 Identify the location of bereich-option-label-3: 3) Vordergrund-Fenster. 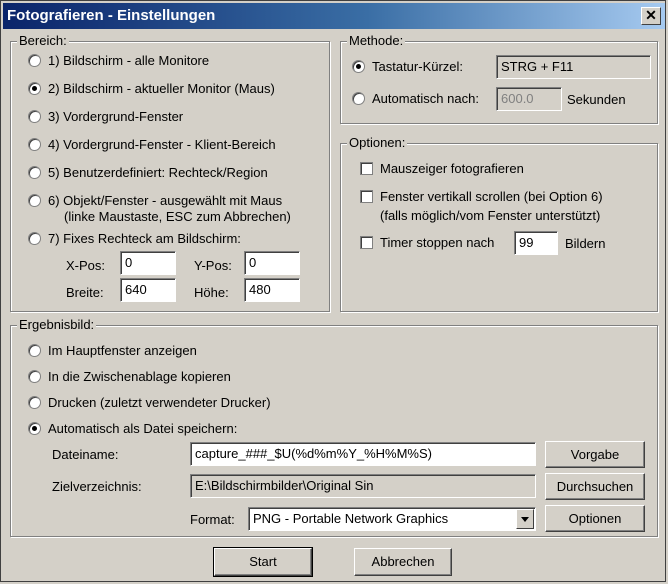
(115, 117).